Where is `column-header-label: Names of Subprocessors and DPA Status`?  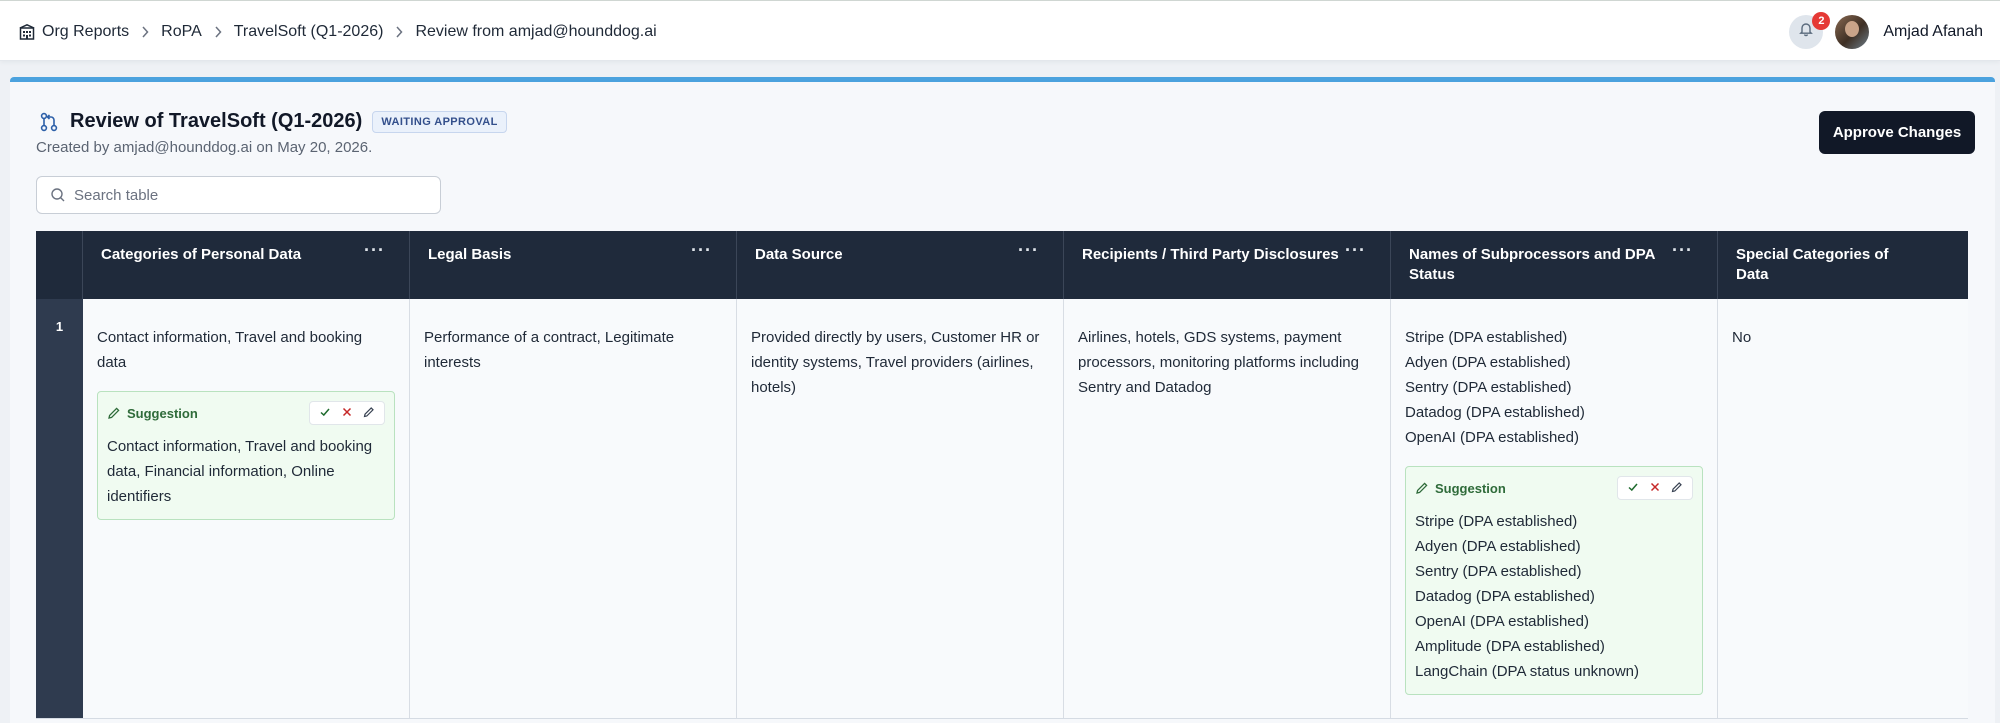
column-header-label: Names of Subprocessors and DPA Status is located at coordinates (1532, 264).